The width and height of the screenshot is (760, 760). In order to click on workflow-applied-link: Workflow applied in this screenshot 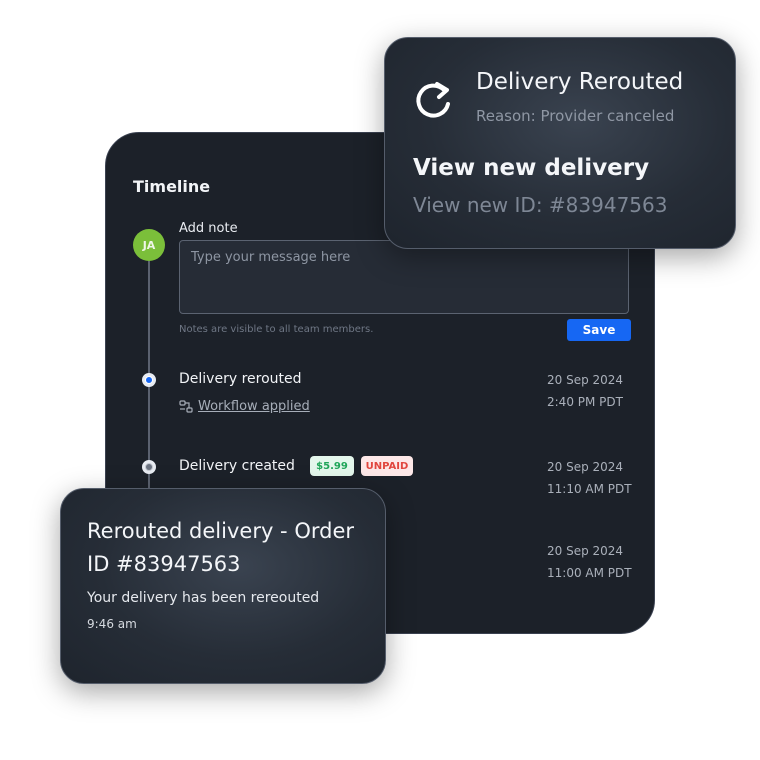, I will do `click(244, 406)`.